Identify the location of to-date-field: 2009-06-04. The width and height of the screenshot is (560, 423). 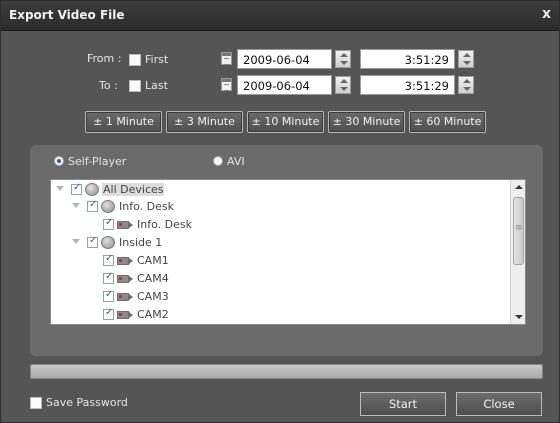
(284, 85).